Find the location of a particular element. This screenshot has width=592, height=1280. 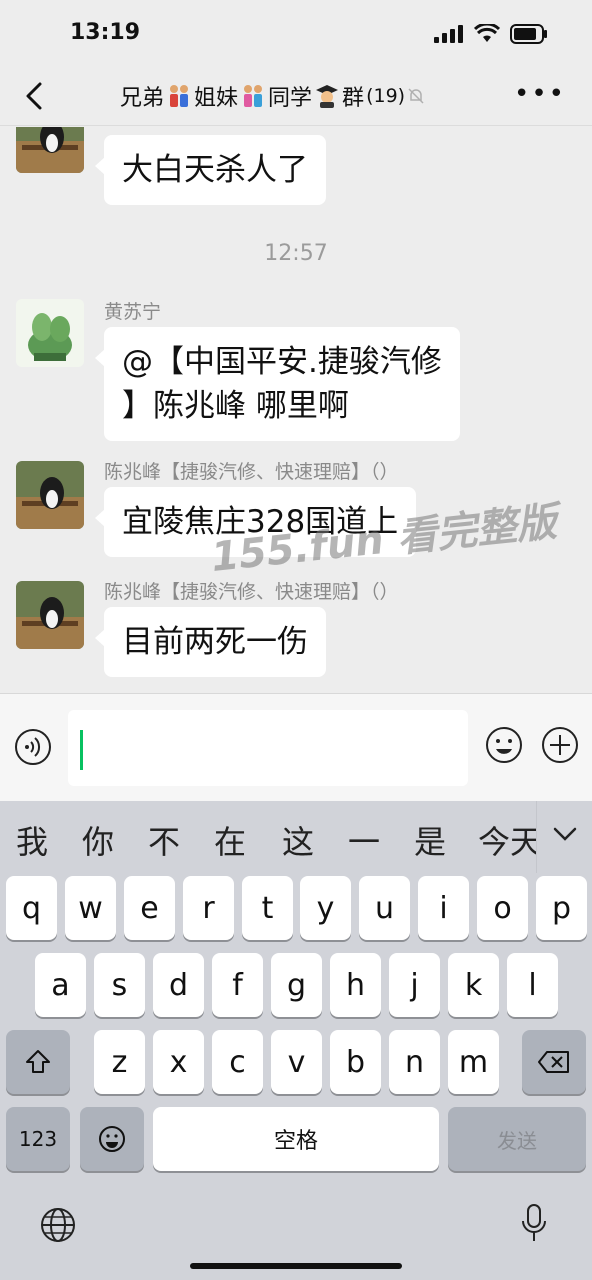

candidate-word: 这 is located at coordinates (298, 840).